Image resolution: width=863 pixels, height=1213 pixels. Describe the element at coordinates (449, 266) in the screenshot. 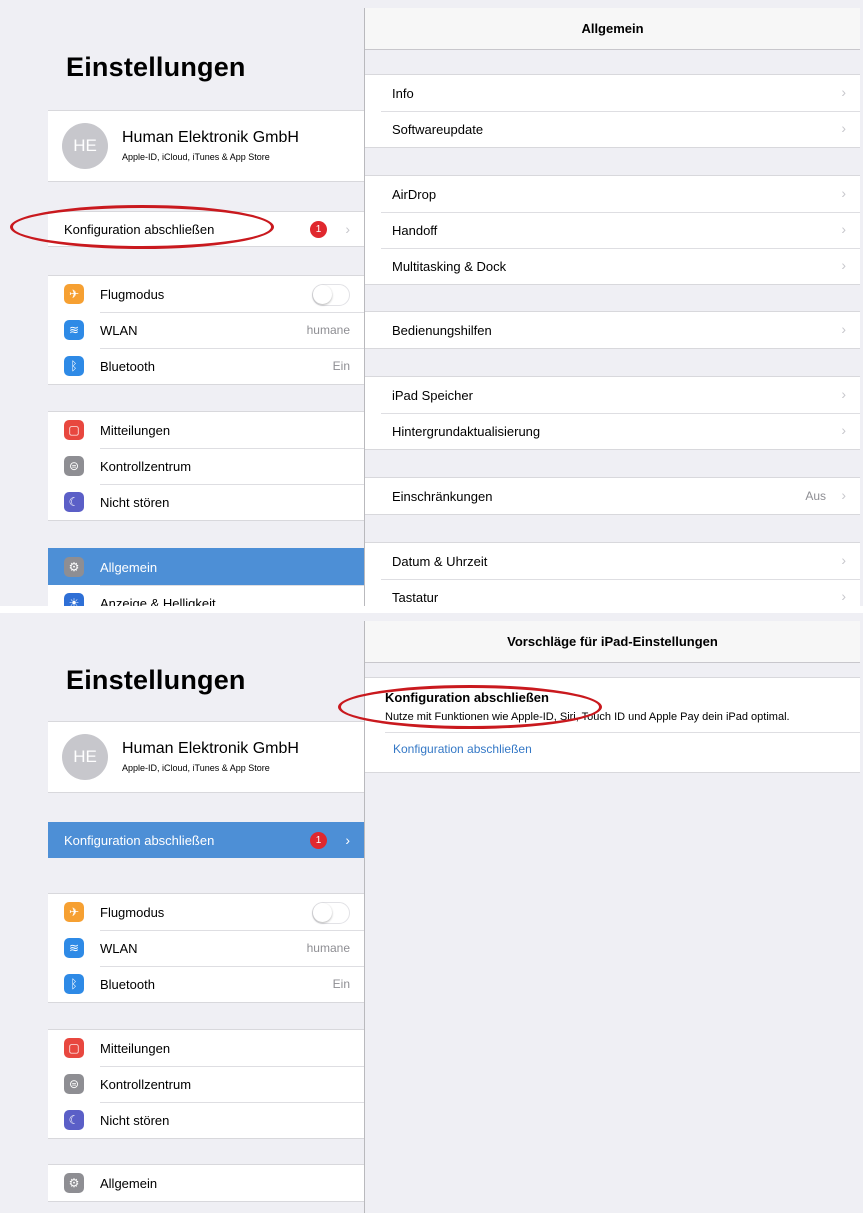

I see `detail-item-label: Multitasking & Dock` at that location.